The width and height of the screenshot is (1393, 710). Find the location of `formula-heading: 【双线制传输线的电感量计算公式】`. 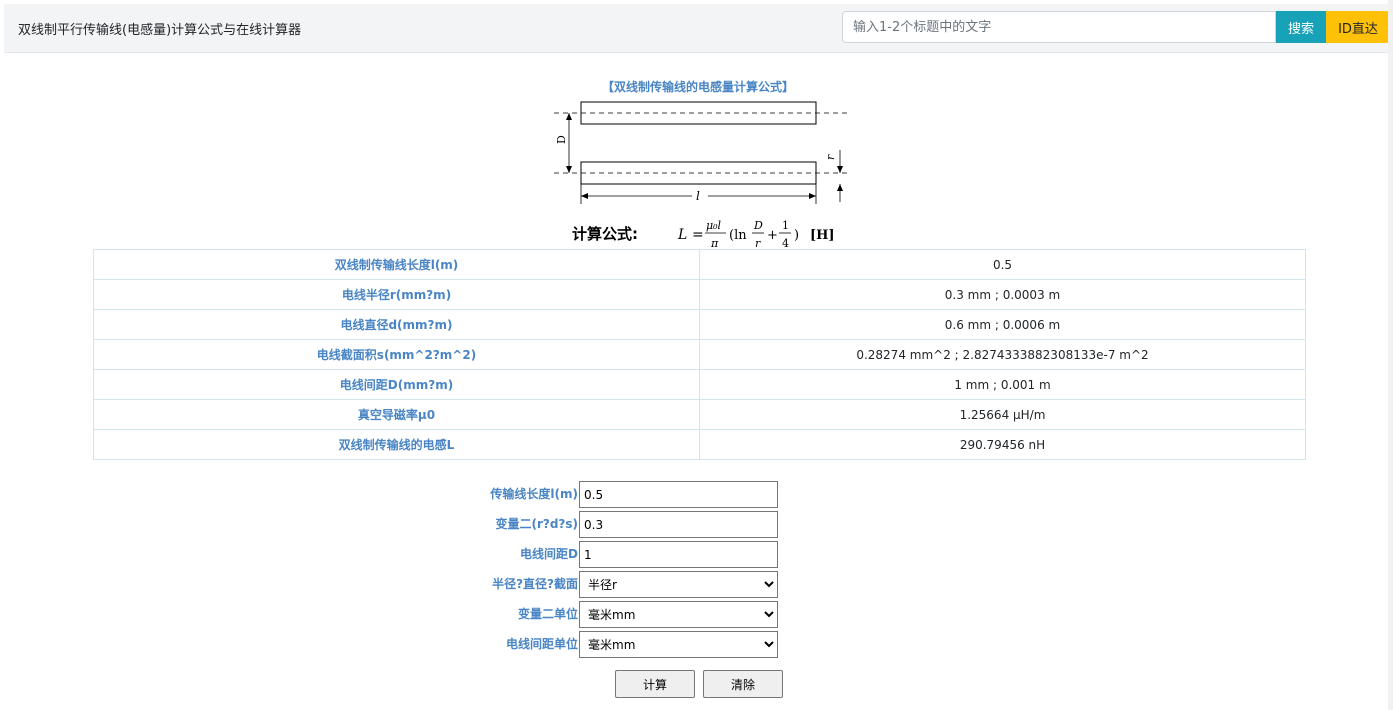

formula-heading: 【双线制传输线的电感量计算公式】 is located at coordinates (697, 87).